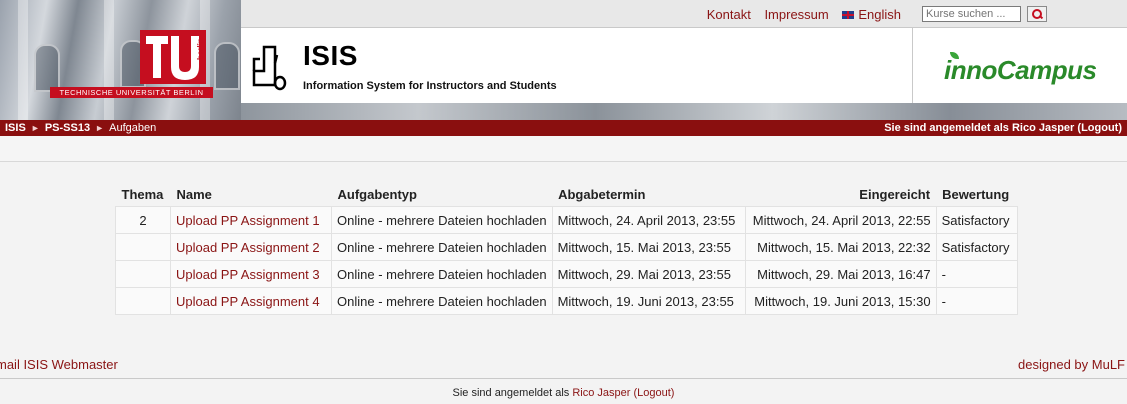  What do you see at coordinates (848, 15) in the screenshot?
I see `uk-flag-icon` at bounding box center [848, 15].